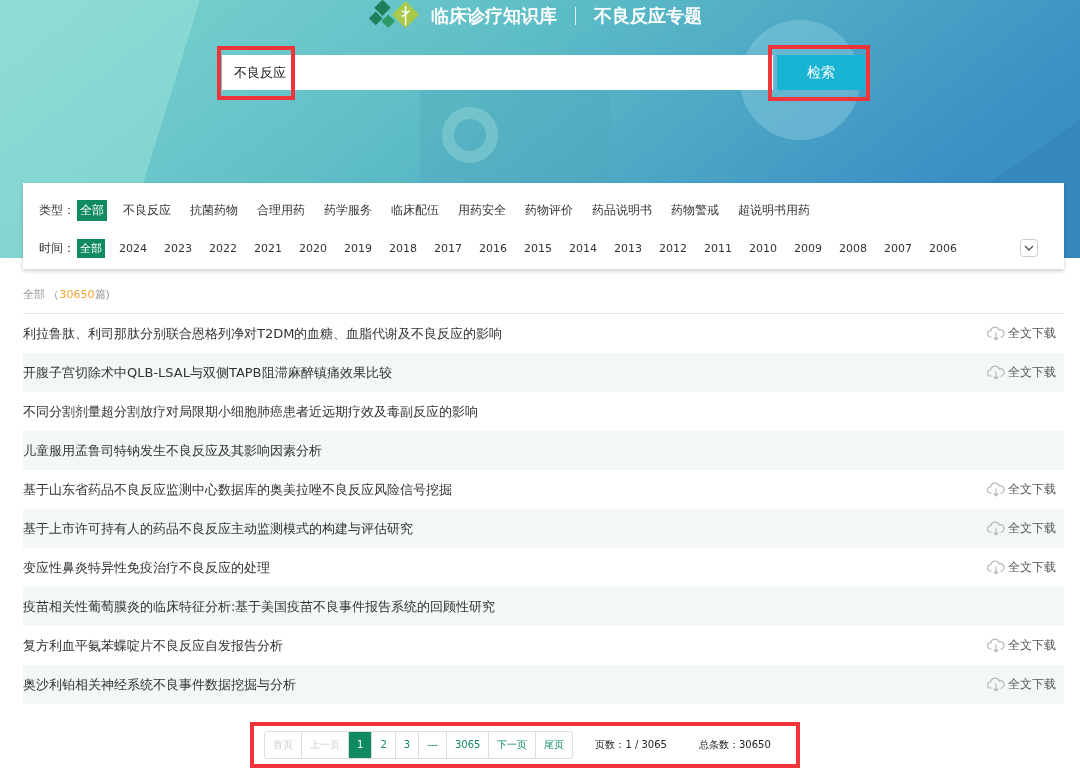  What do you see at coordinates (281, 210) in the screenshot?
I see `filter-option: 合理用药` at bounding box center [281, 210].